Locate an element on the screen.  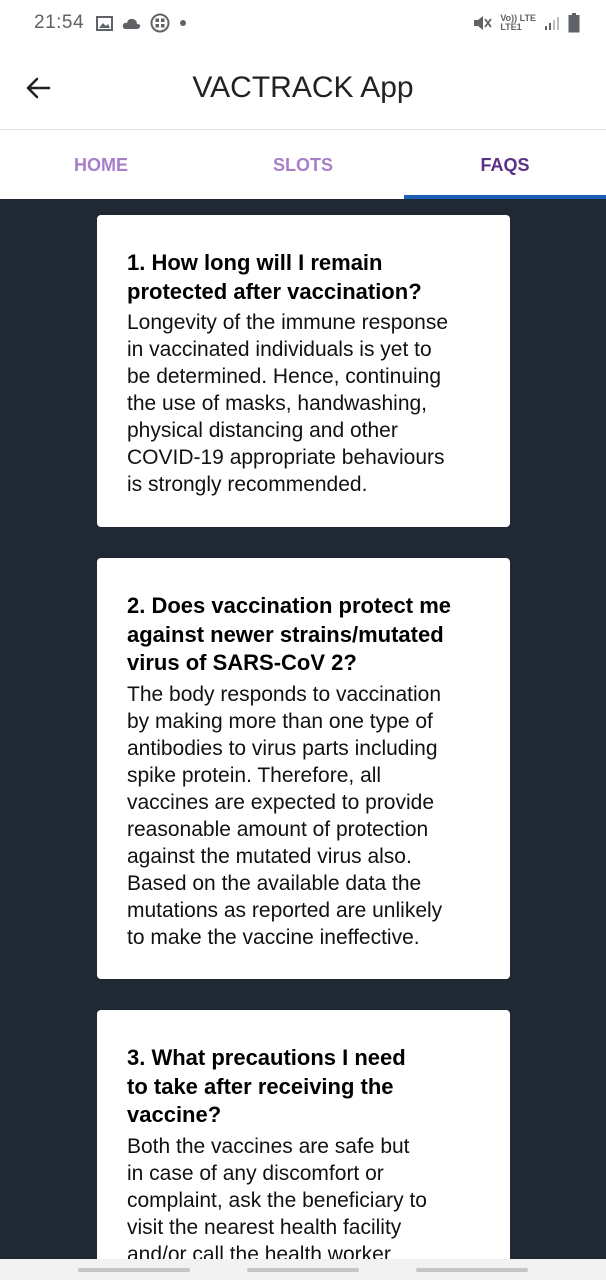
nav-home-button is located at coordinates (303, 1269).